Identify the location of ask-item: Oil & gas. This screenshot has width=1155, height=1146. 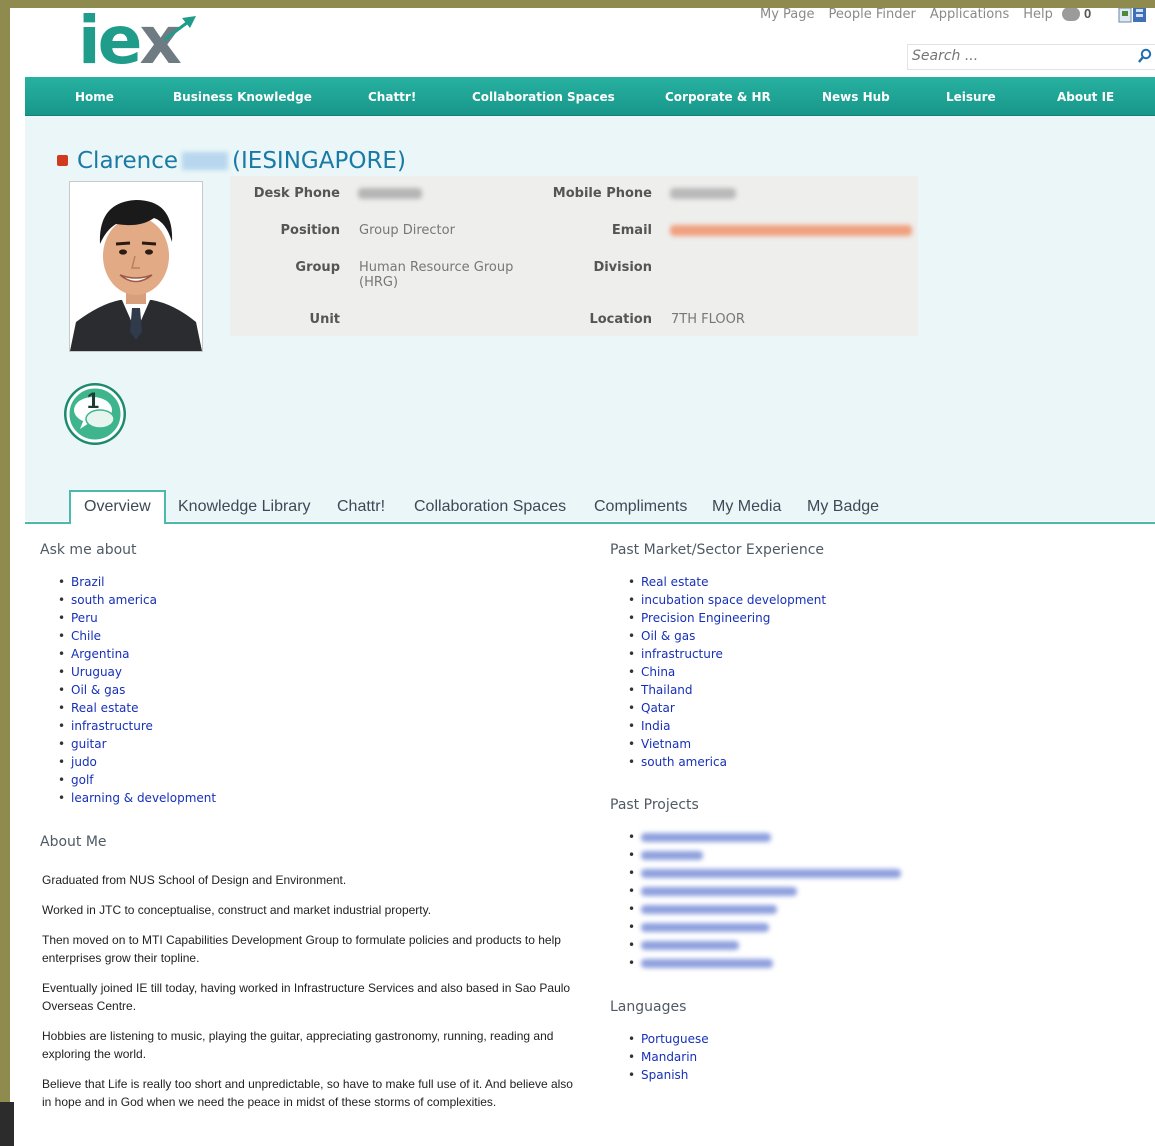
(137, 690).